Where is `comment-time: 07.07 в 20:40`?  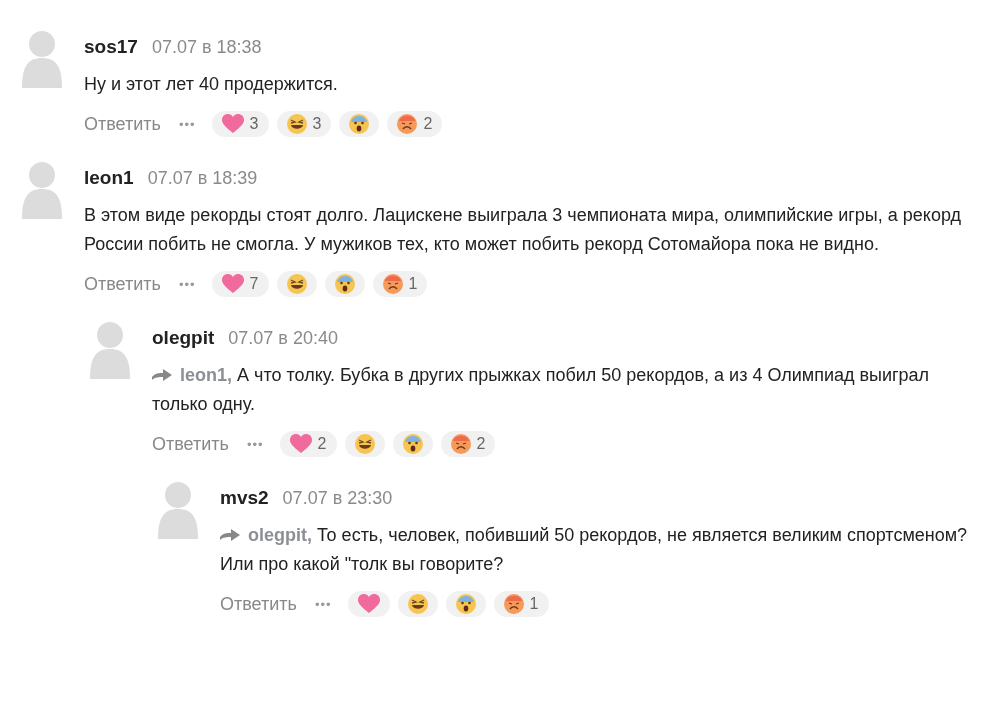 comment-time: 07.07 в 20:40 is located at coordinates (283, 338).